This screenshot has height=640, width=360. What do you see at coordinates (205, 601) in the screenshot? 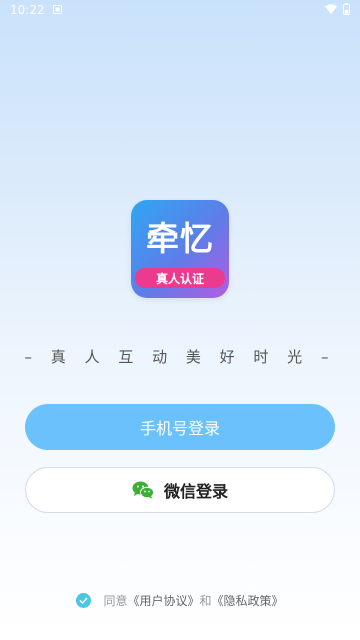
I see `agreement-and: 和` at bounding box center [205, 601].